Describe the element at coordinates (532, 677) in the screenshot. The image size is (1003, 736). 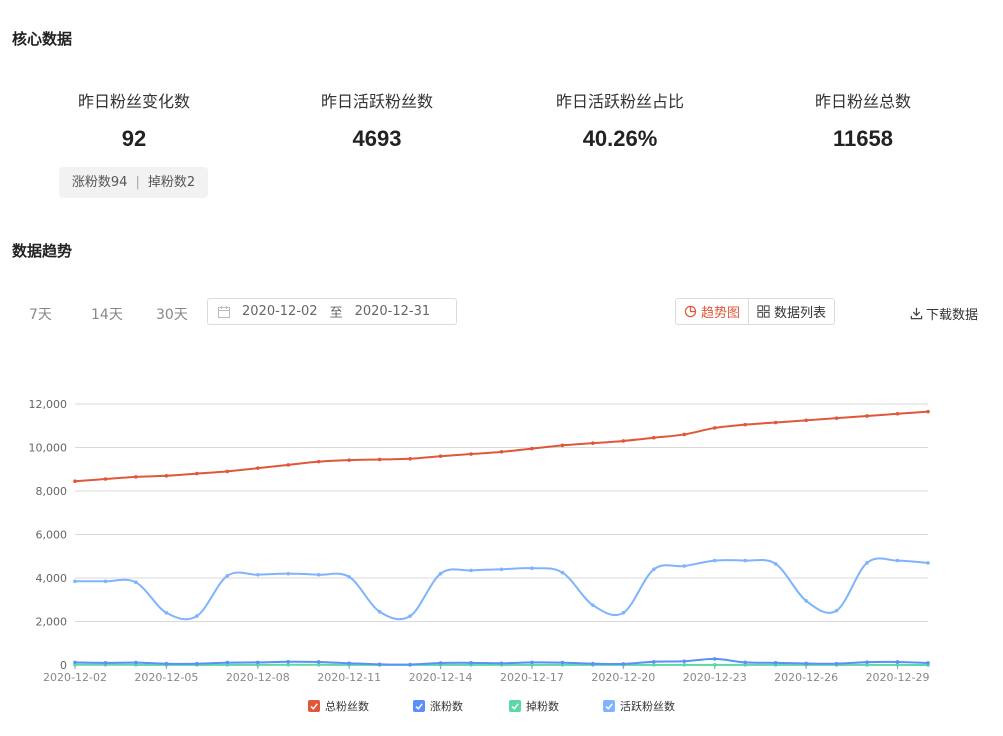
I see `x-tick-label: 2020-12-17` at that location.